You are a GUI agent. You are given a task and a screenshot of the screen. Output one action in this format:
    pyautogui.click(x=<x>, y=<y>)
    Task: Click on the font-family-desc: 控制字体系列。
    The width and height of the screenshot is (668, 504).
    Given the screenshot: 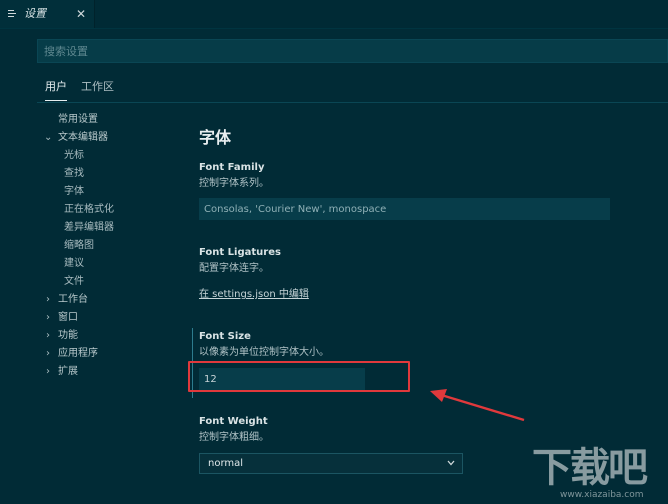 What is the action you would take?
    pyautogui.click(x=234, y=183)
    